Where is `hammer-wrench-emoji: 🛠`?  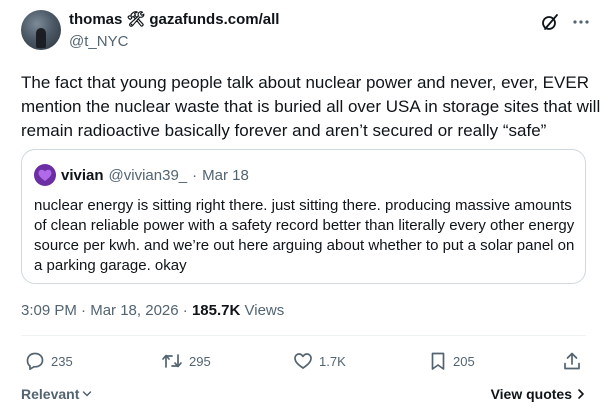
hammer-wrench-emoji: 🛠 is located at coordinates (136, 19).